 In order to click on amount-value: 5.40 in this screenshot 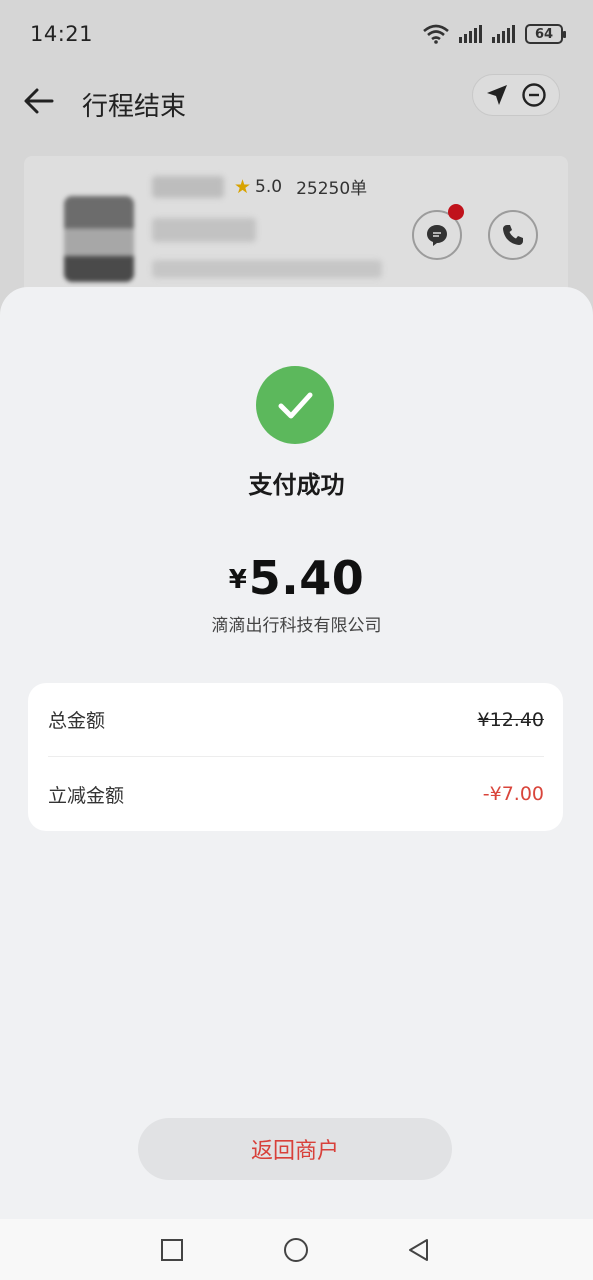, I will do `click(306, 578)`.